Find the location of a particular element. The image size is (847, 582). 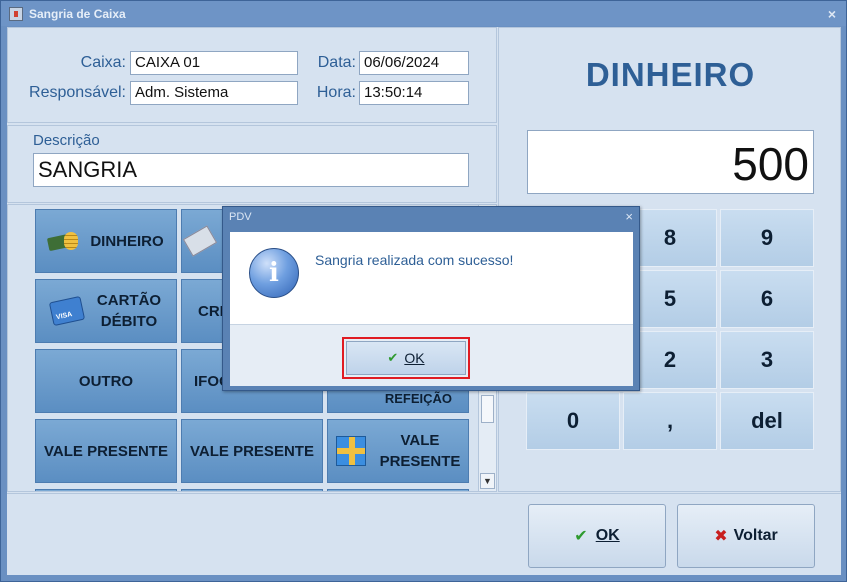

key-0: 0 is located at coordinates (573, 421).